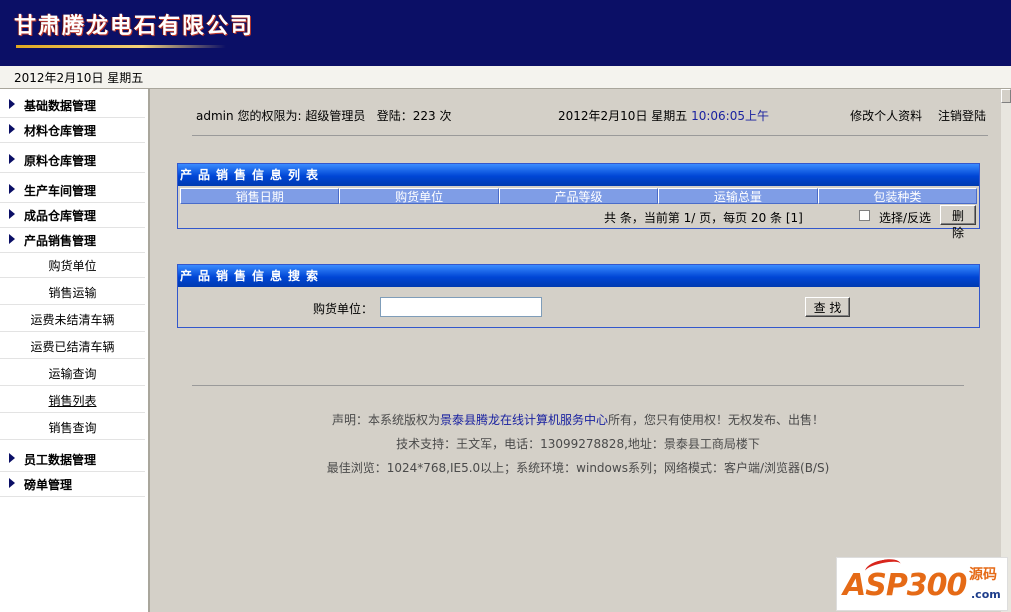 This screenshot has height=612, width=1011. I want to click on column-header: 销售日期, so click(260, 196).